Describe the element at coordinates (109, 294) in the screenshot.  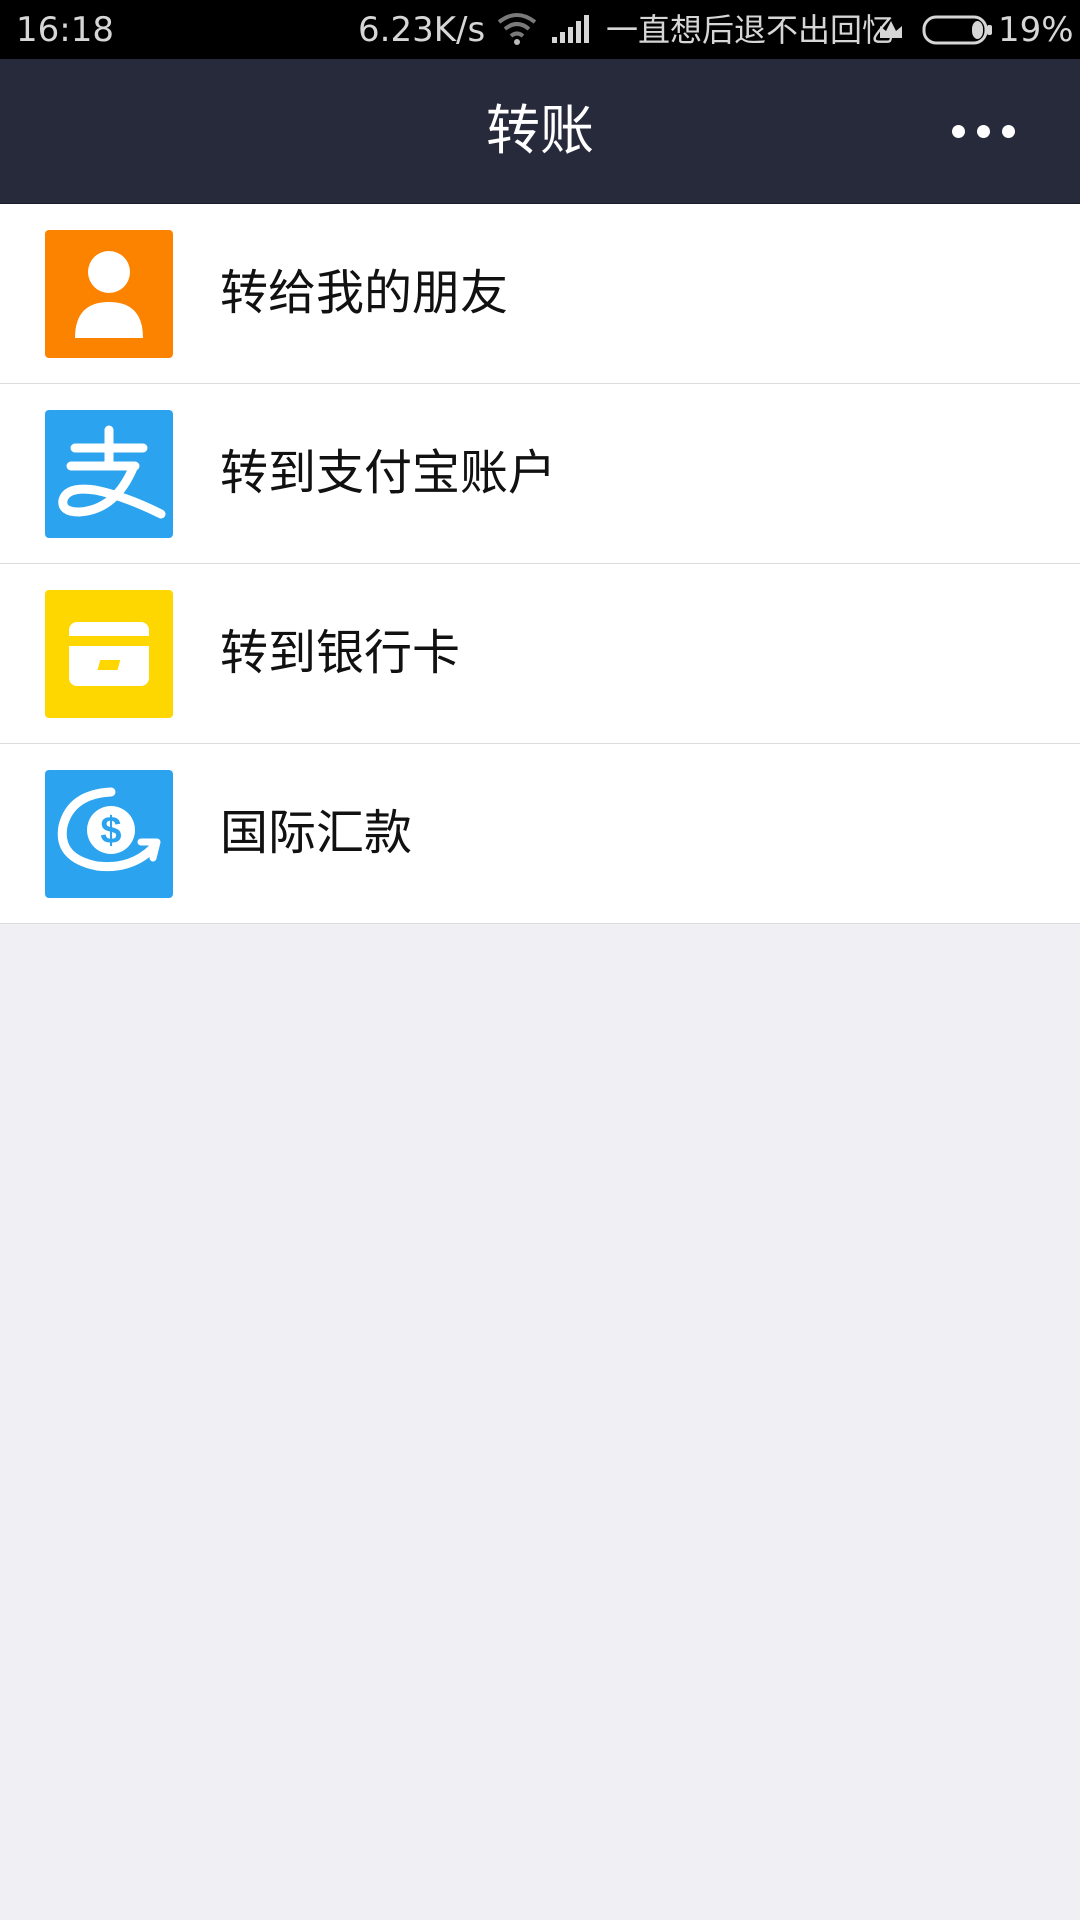
I see `person-icon` at that location.